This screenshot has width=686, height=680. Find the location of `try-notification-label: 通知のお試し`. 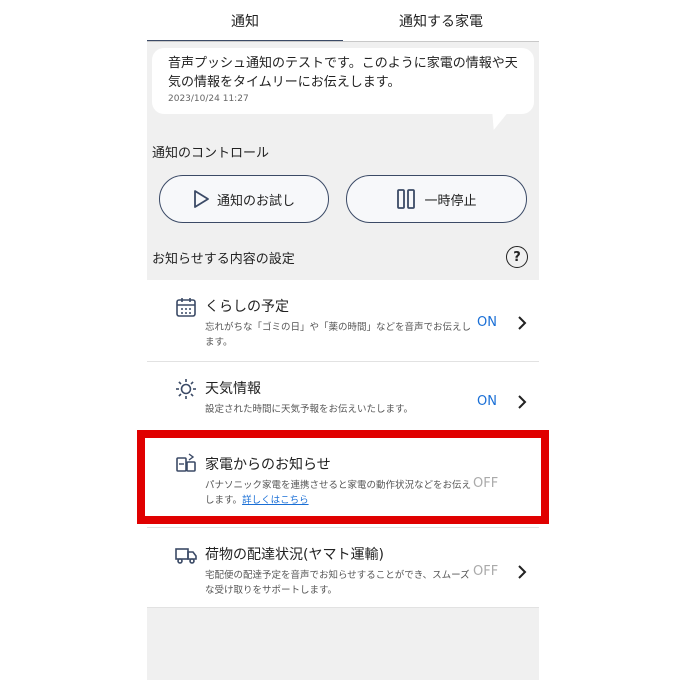

try-notification-label: 通知のお試し is located at coordinates (255, 201).